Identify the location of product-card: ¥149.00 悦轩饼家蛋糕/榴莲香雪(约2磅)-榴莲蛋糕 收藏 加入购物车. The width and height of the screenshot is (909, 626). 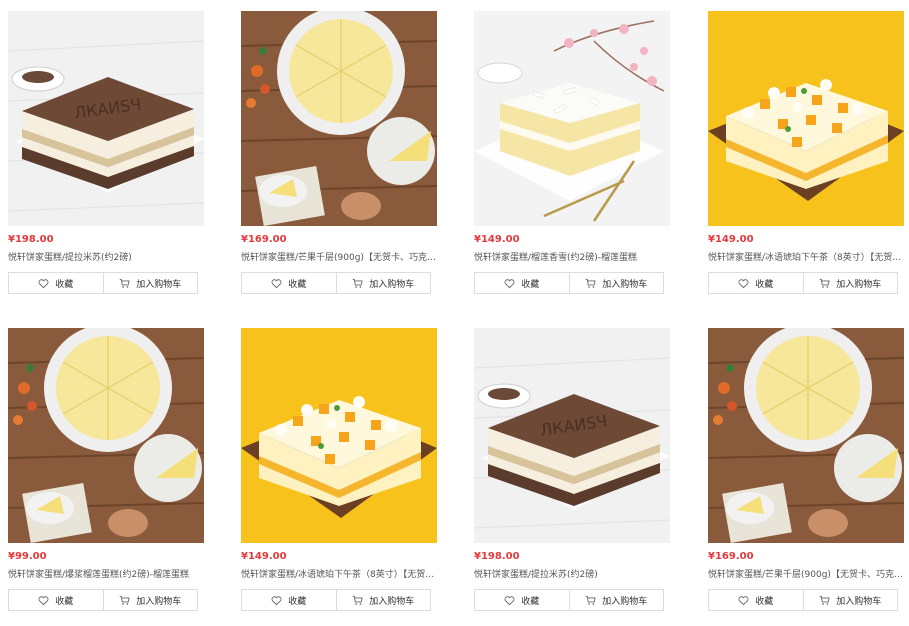
(572, 152).